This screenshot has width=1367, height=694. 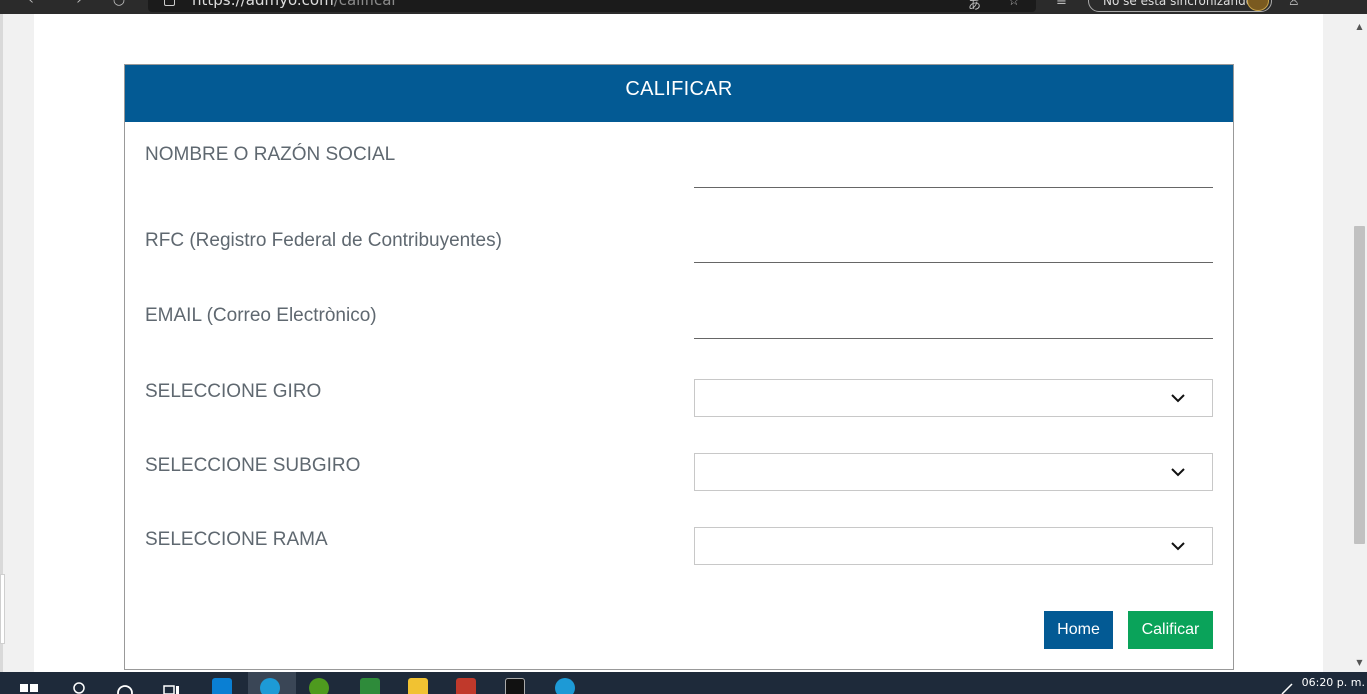 I want to click on rama-select, so click(x=953, y=546).